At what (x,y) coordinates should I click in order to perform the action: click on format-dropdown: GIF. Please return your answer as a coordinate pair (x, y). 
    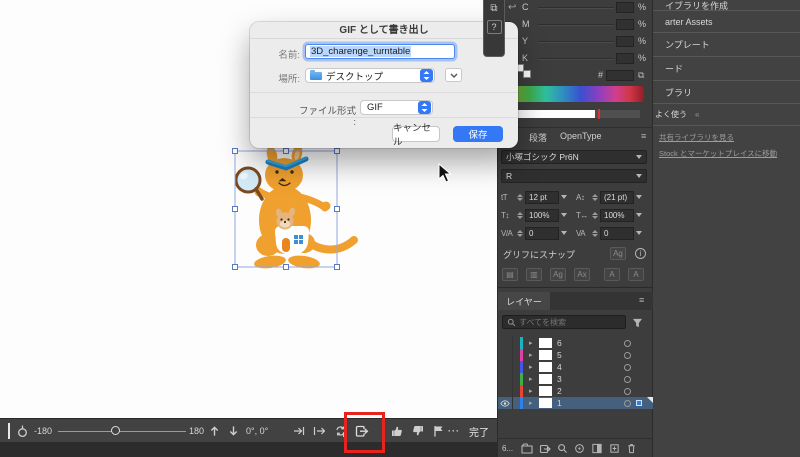
    Looking at the image, I should click on (396, 107).